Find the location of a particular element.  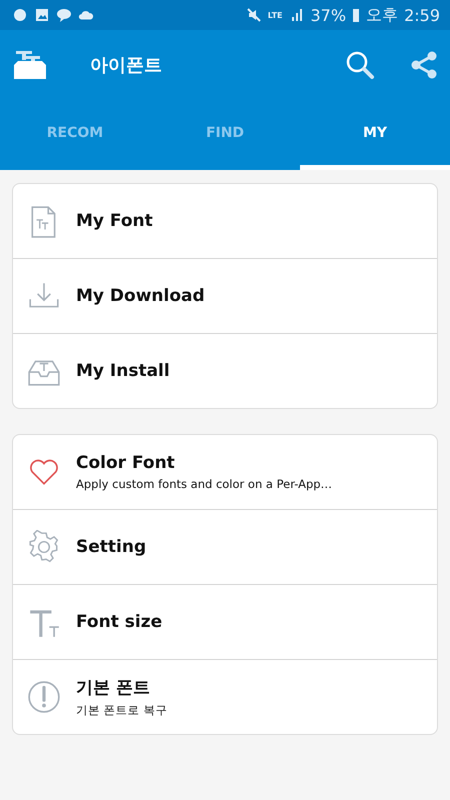

item-title: My Font is located at coordinates (114, 221).